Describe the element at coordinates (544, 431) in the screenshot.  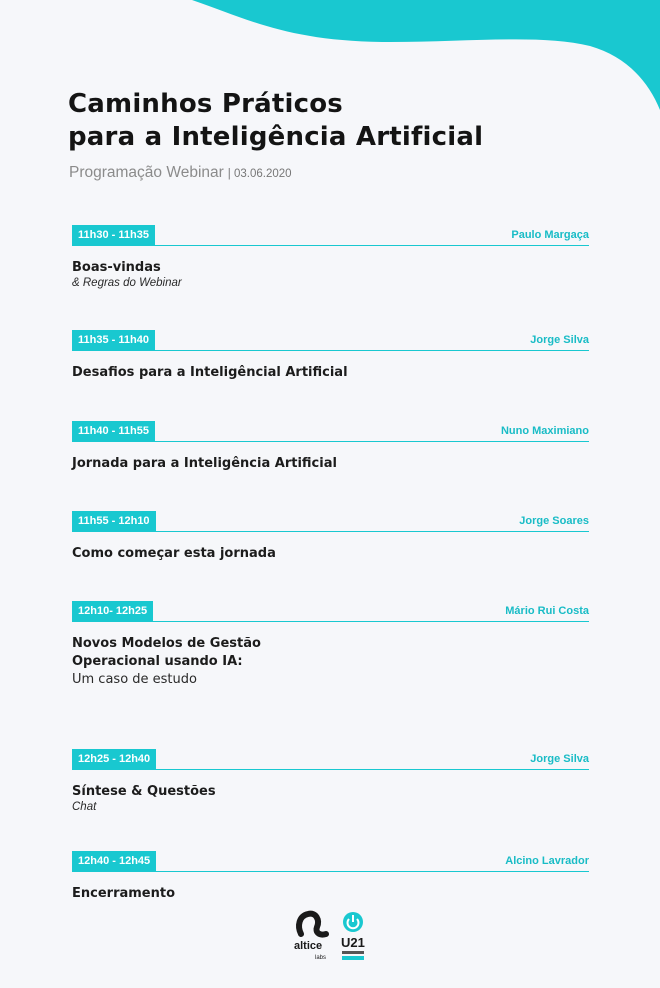
I see `speaker-name: Nuno Maximiano` at that location.